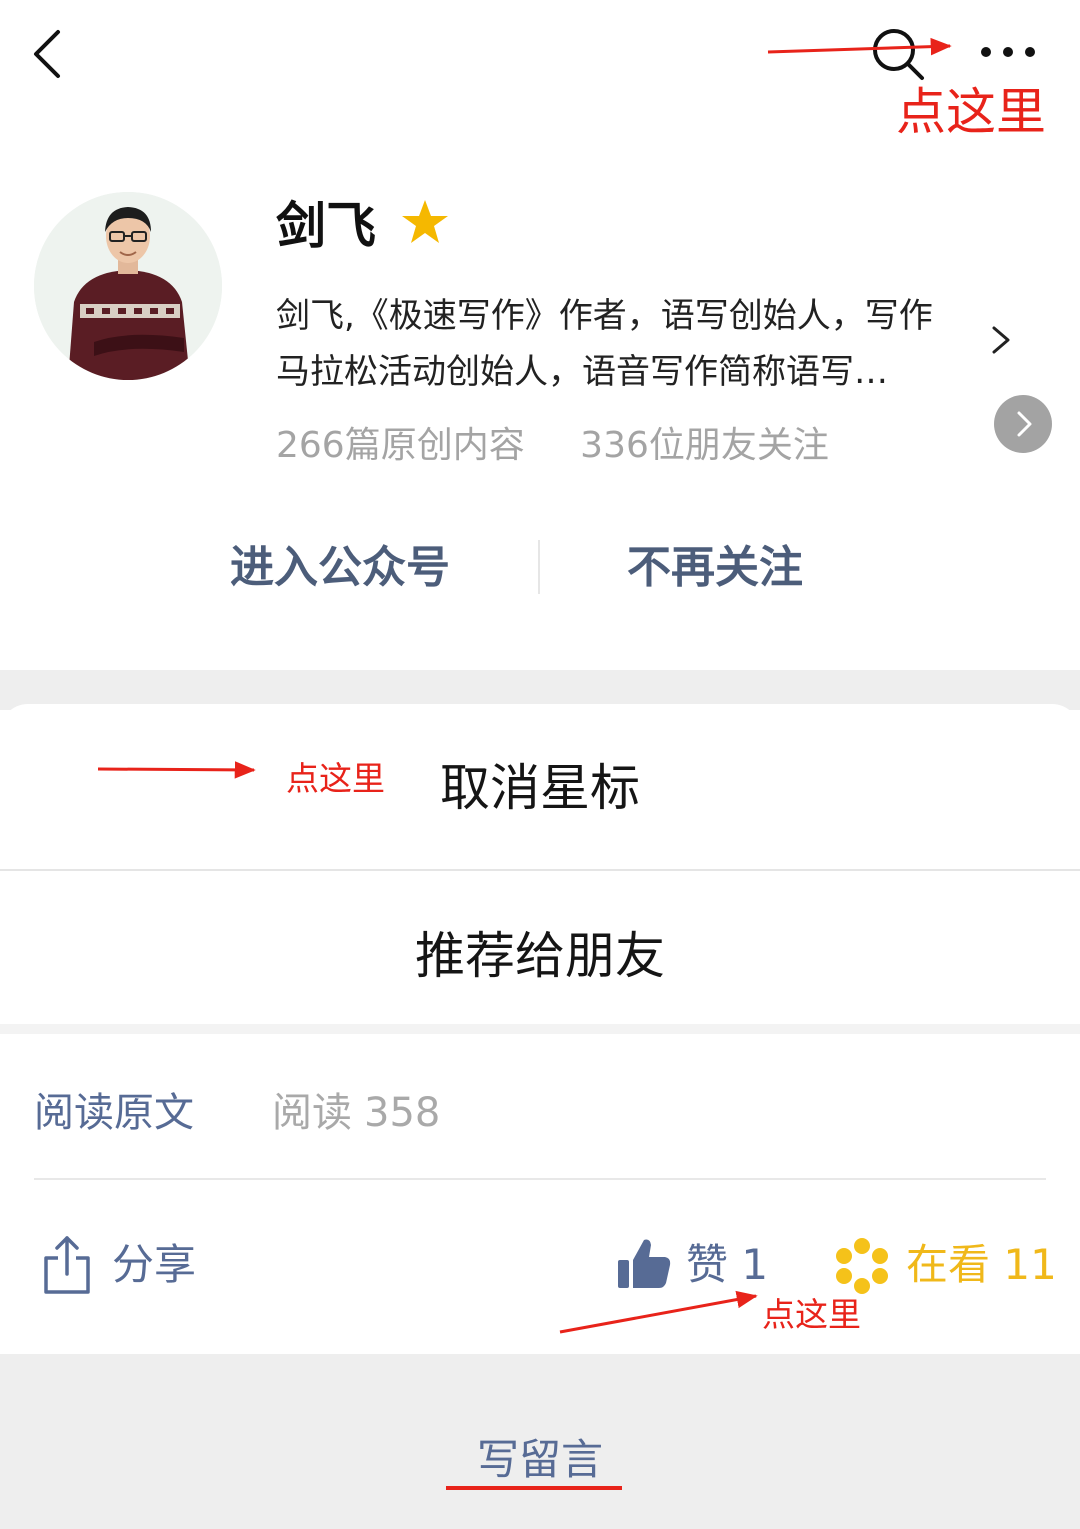  Describe the element at coordinates (48, 54) in the screenshot. I see `chevron-left-icon` at that location.